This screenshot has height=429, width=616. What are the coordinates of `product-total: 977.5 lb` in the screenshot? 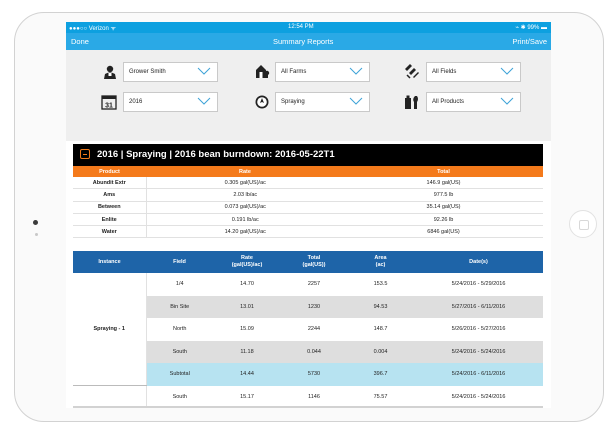 It's located at (443, 195).